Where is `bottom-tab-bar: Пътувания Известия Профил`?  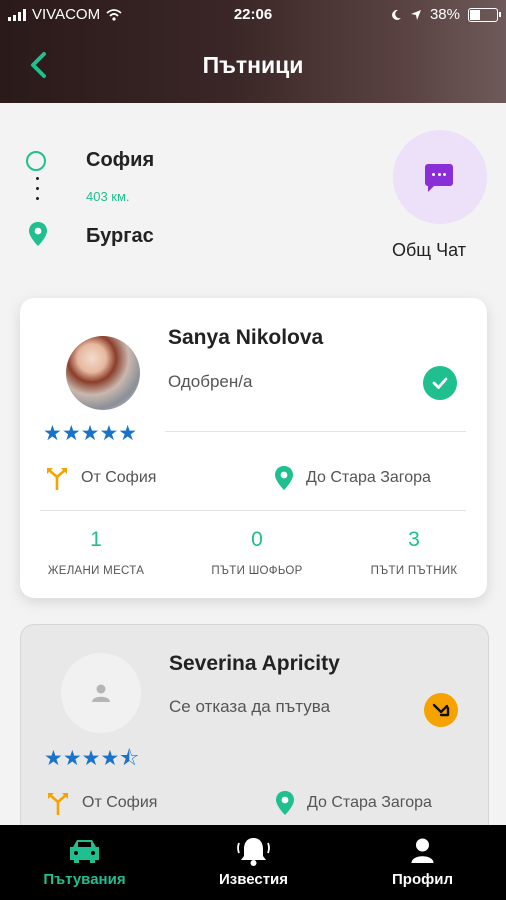
bottom-tab-bar: Пътувания Известия Профил is located at coordinates (253, 862).